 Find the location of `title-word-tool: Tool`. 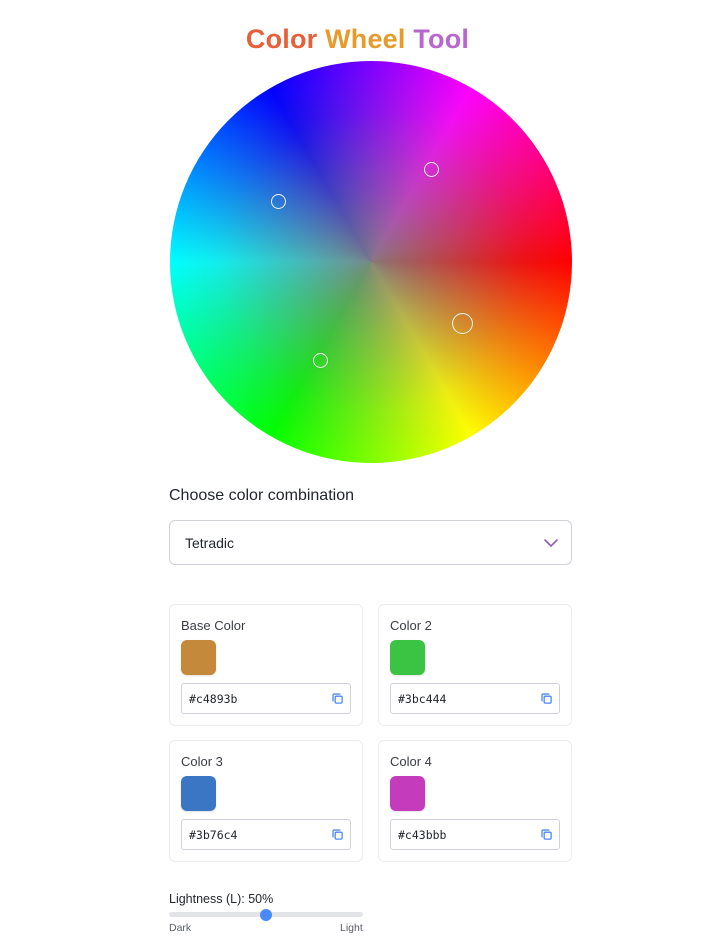

title-word-tool: Tool is located at coordinates (441, 39).